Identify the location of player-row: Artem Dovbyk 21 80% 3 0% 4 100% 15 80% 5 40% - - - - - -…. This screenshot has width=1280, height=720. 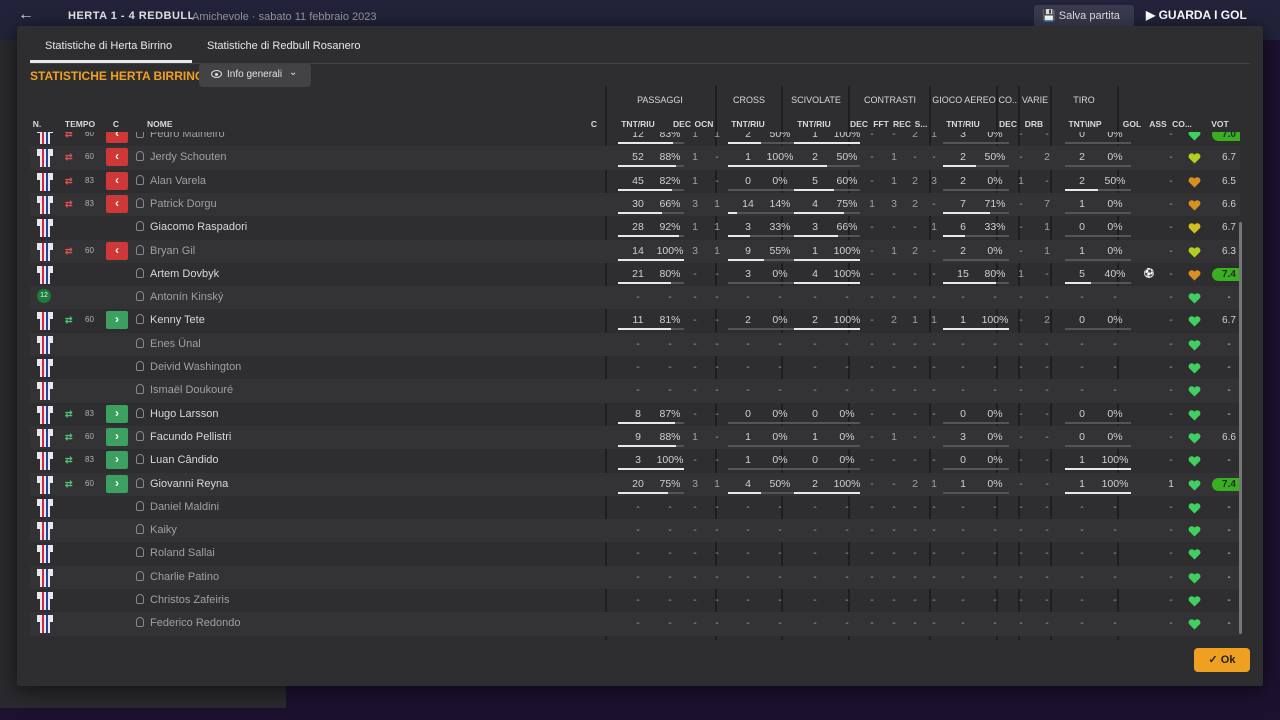
(635, 274).